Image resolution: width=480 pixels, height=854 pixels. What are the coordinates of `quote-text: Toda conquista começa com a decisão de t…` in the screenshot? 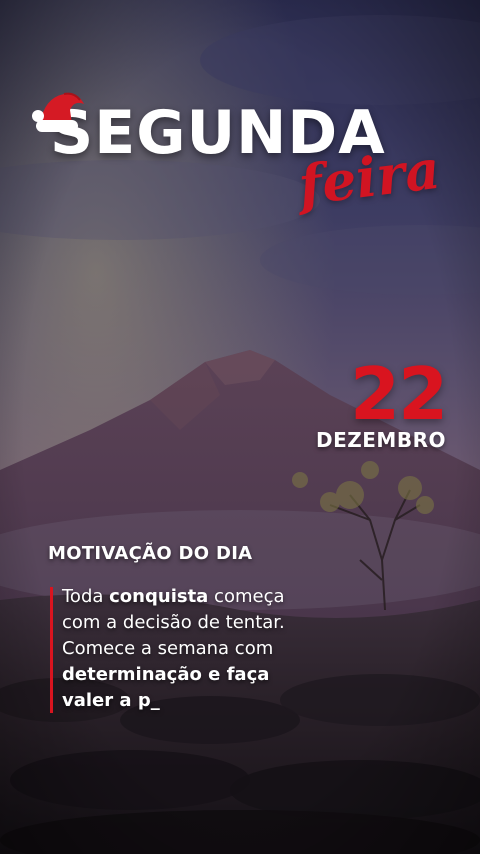 It's located at (212, 649).